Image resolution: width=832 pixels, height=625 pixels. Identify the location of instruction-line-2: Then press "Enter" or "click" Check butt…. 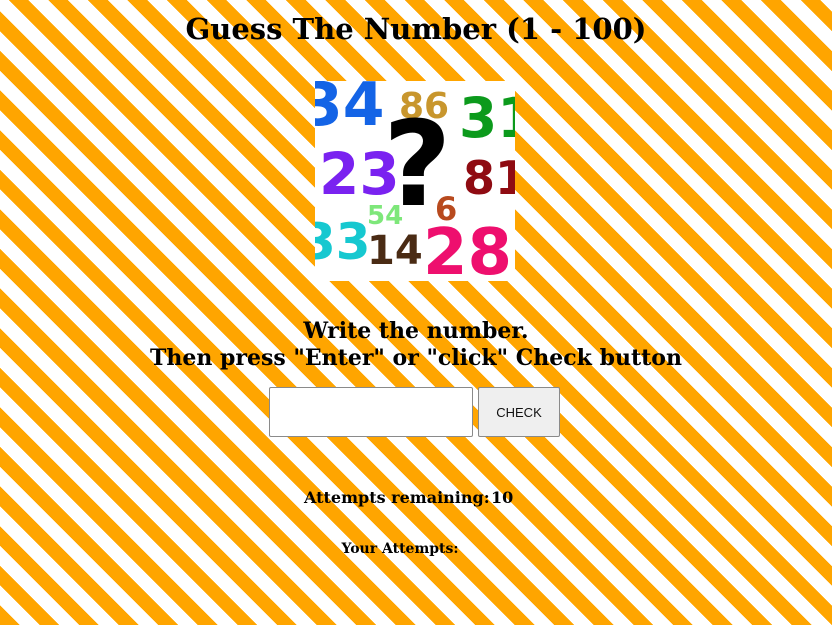
(416, 358).